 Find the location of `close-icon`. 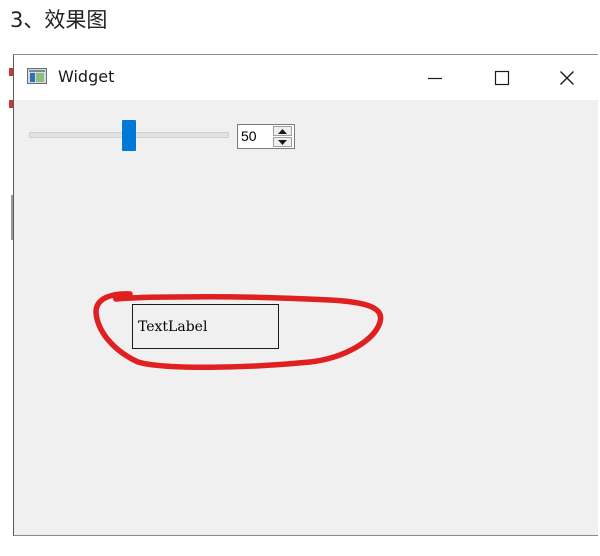

close-icon is located at coordinates (567, 77).